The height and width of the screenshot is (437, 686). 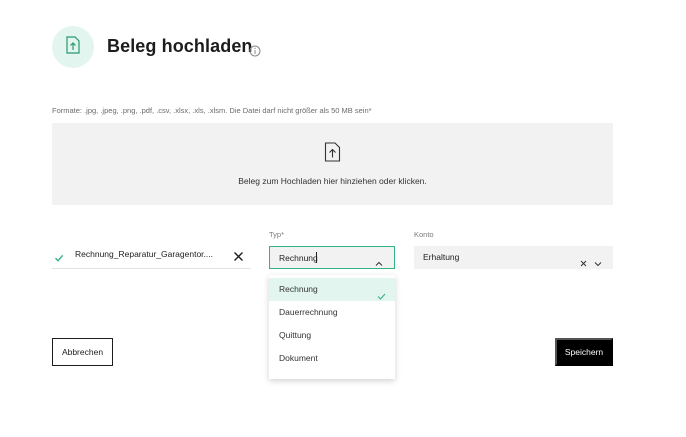 I want to click on save-button: Speichern, so click(x=584, y=352).